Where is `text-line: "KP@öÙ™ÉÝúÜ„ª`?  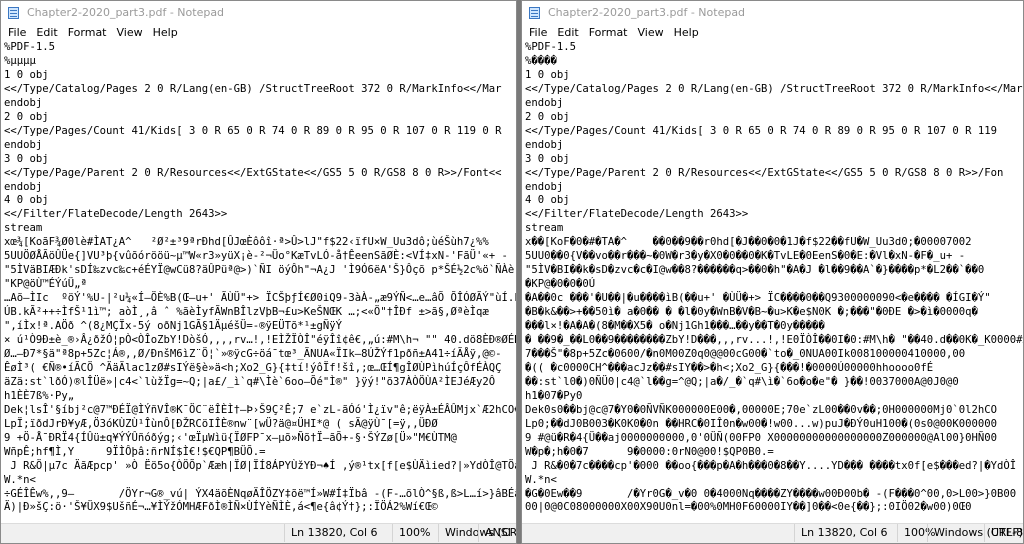
text-line: "KP@öÙ™ÉÝúÜ„ª is located at coordinates (260, 285).